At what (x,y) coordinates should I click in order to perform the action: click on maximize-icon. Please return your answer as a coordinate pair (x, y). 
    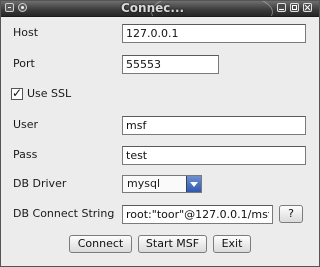
    Looking at the image, I should click on (294, 7).